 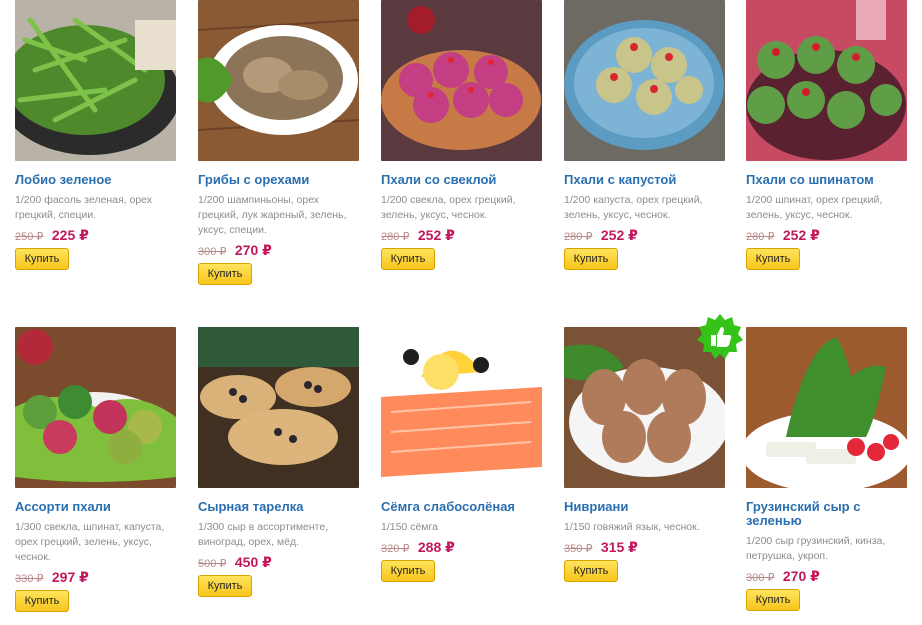 What do you see at coordinates (278, 507) in the screenshot?
I see `product-title: Сырная тарелка` at bounding box center [278, 507].